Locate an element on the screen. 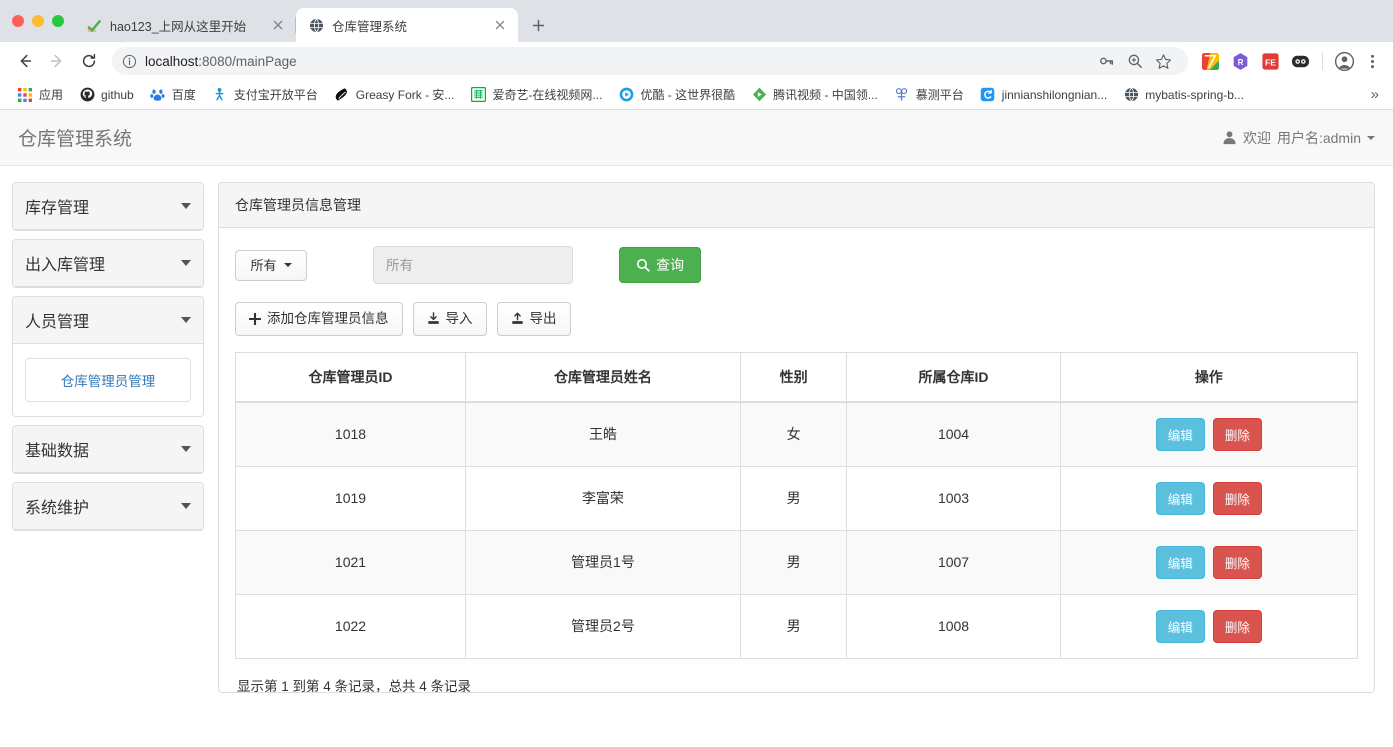 This screenshot has height=747, width=1393. sidebar-item-in-out-storage: 出入库管理 is located at coordinates (108, 263).